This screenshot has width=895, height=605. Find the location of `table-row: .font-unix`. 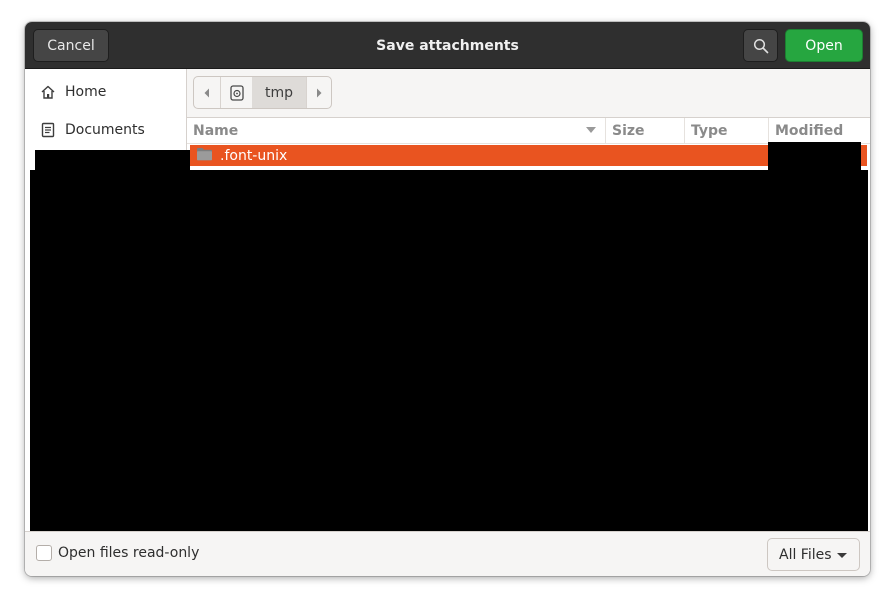

table-row: .font-unix is located at coordinates (528, 155).